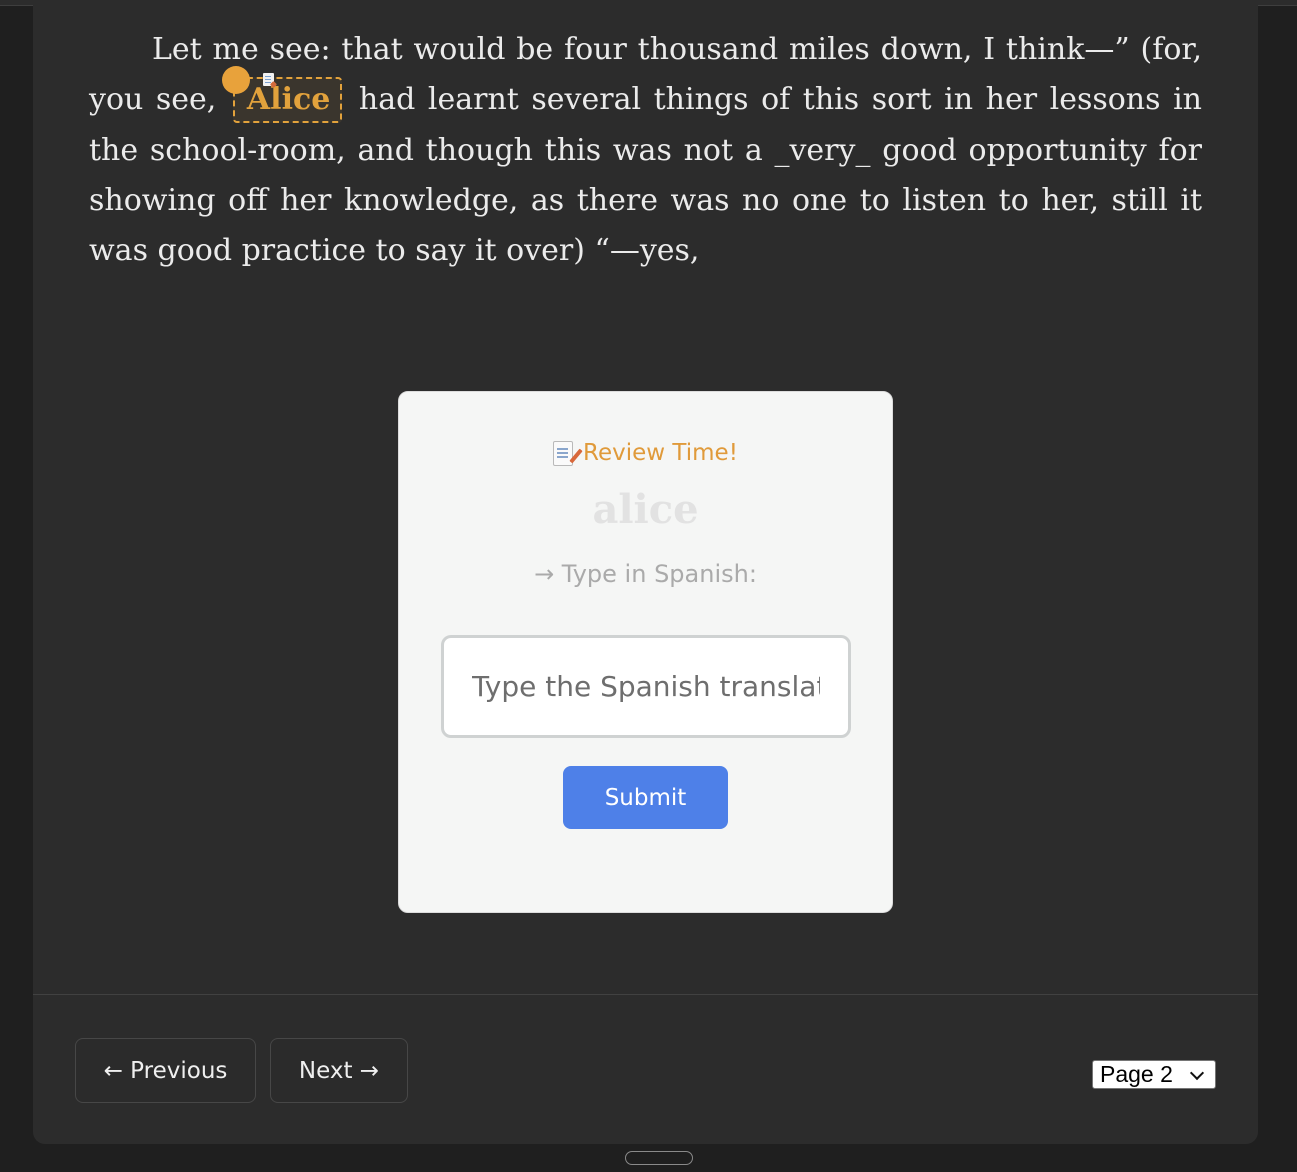 The image size is (1297, 1172). I want to click on highlight-dot-icon, so click(235, 80).